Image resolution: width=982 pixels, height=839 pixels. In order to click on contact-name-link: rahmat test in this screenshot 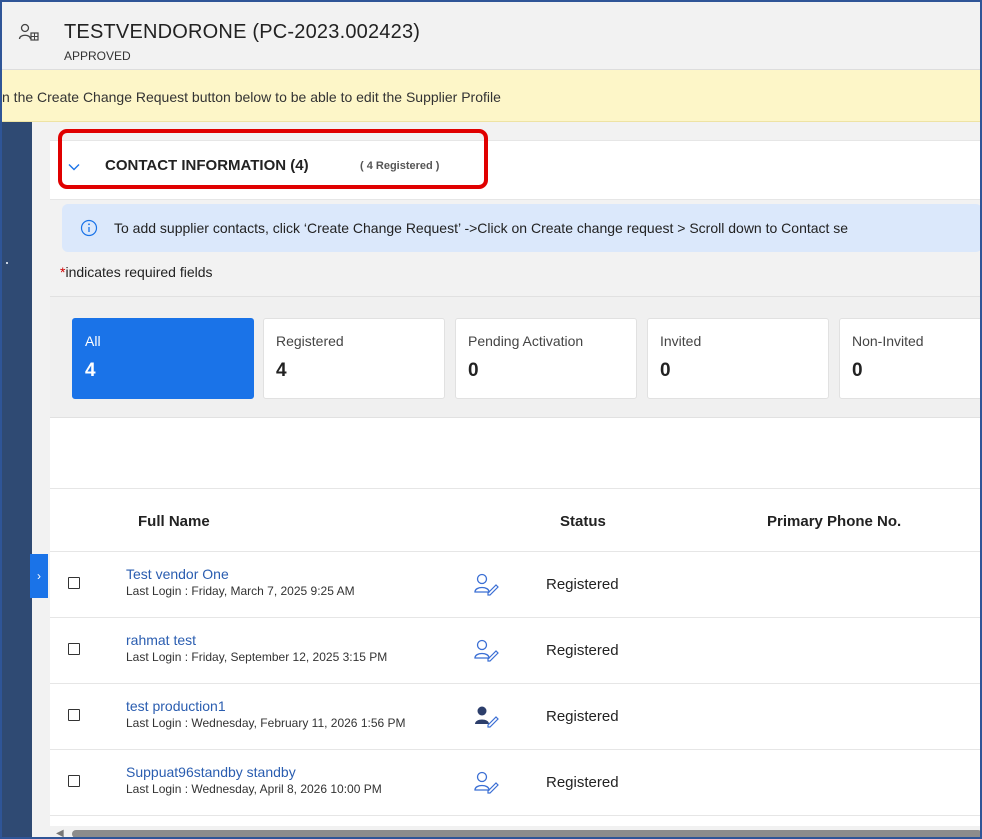, I will do `click(161, 640)`.